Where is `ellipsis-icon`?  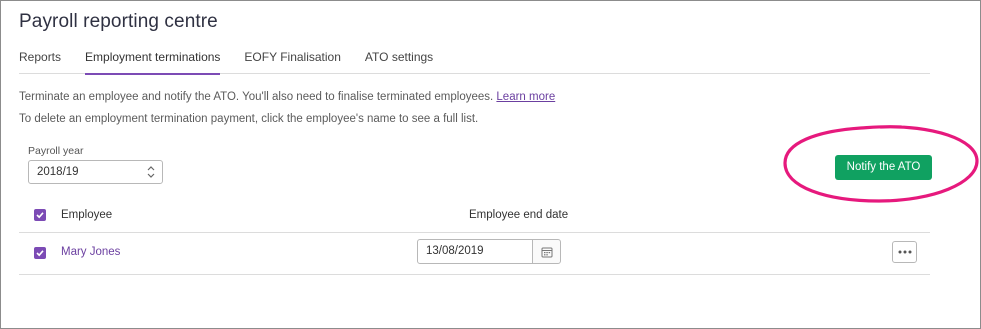
ellipsis-icon is located at coordinates (905, 252).